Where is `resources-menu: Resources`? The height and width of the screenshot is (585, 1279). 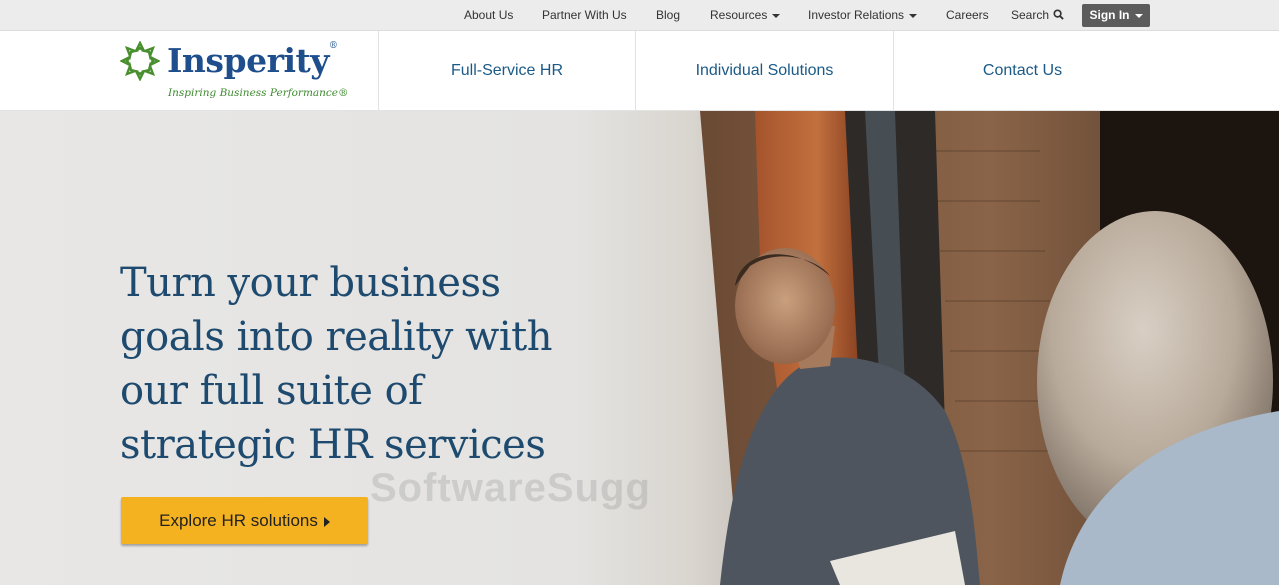
resources-menu: Resources is located at coordinates (745, 15).